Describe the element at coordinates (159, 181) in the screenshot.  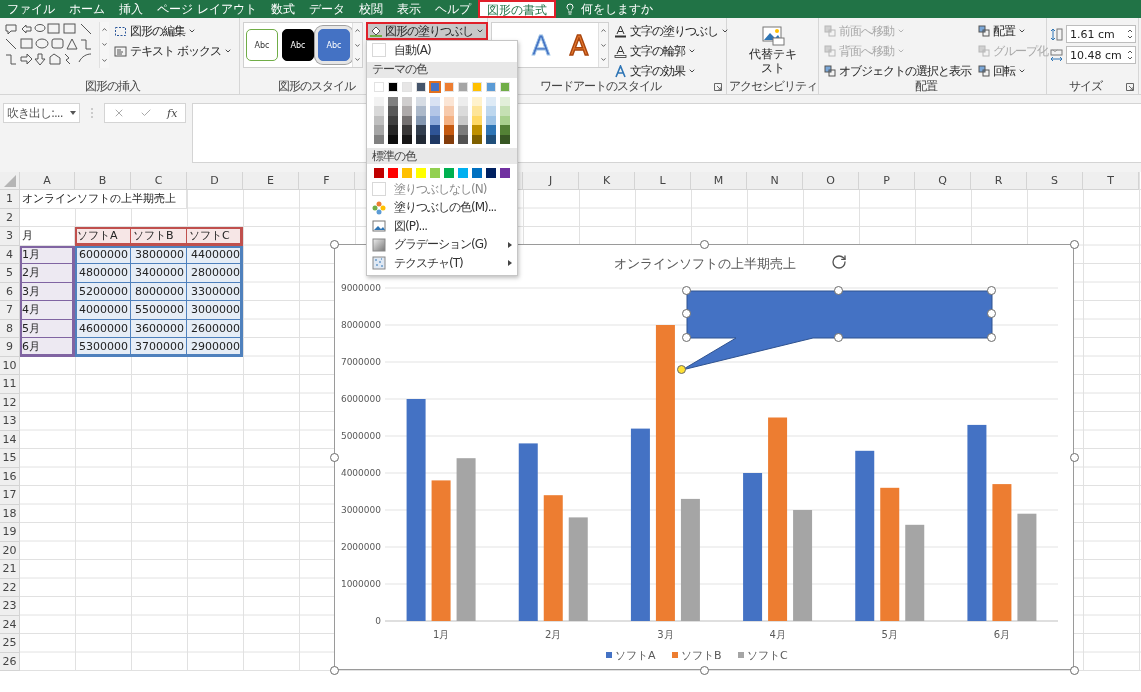
I see `column-header: C` at that location.